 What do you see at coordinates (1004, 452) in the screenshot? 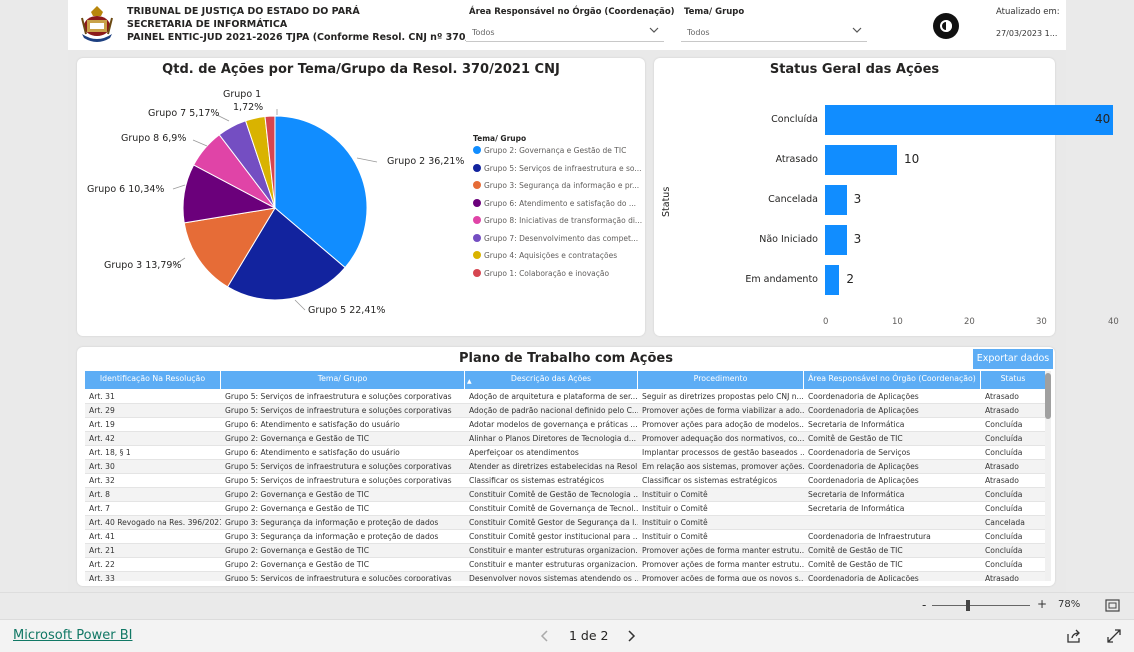
I see `table-cell: Concluída` at bounding box center [1004, 452].